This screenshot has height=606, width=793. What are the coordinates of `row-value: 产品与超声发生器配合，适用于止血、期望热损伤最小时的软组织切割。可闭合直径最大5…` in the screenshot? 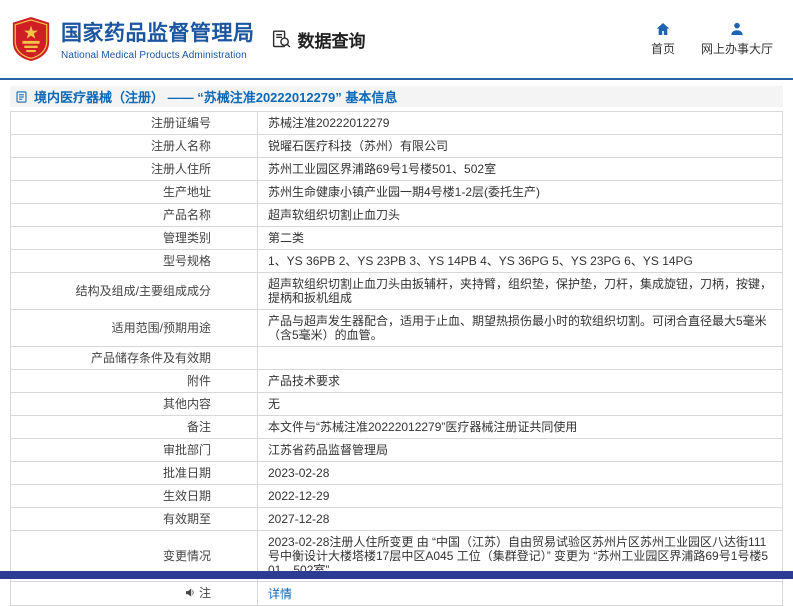 It's located at (520, 328).